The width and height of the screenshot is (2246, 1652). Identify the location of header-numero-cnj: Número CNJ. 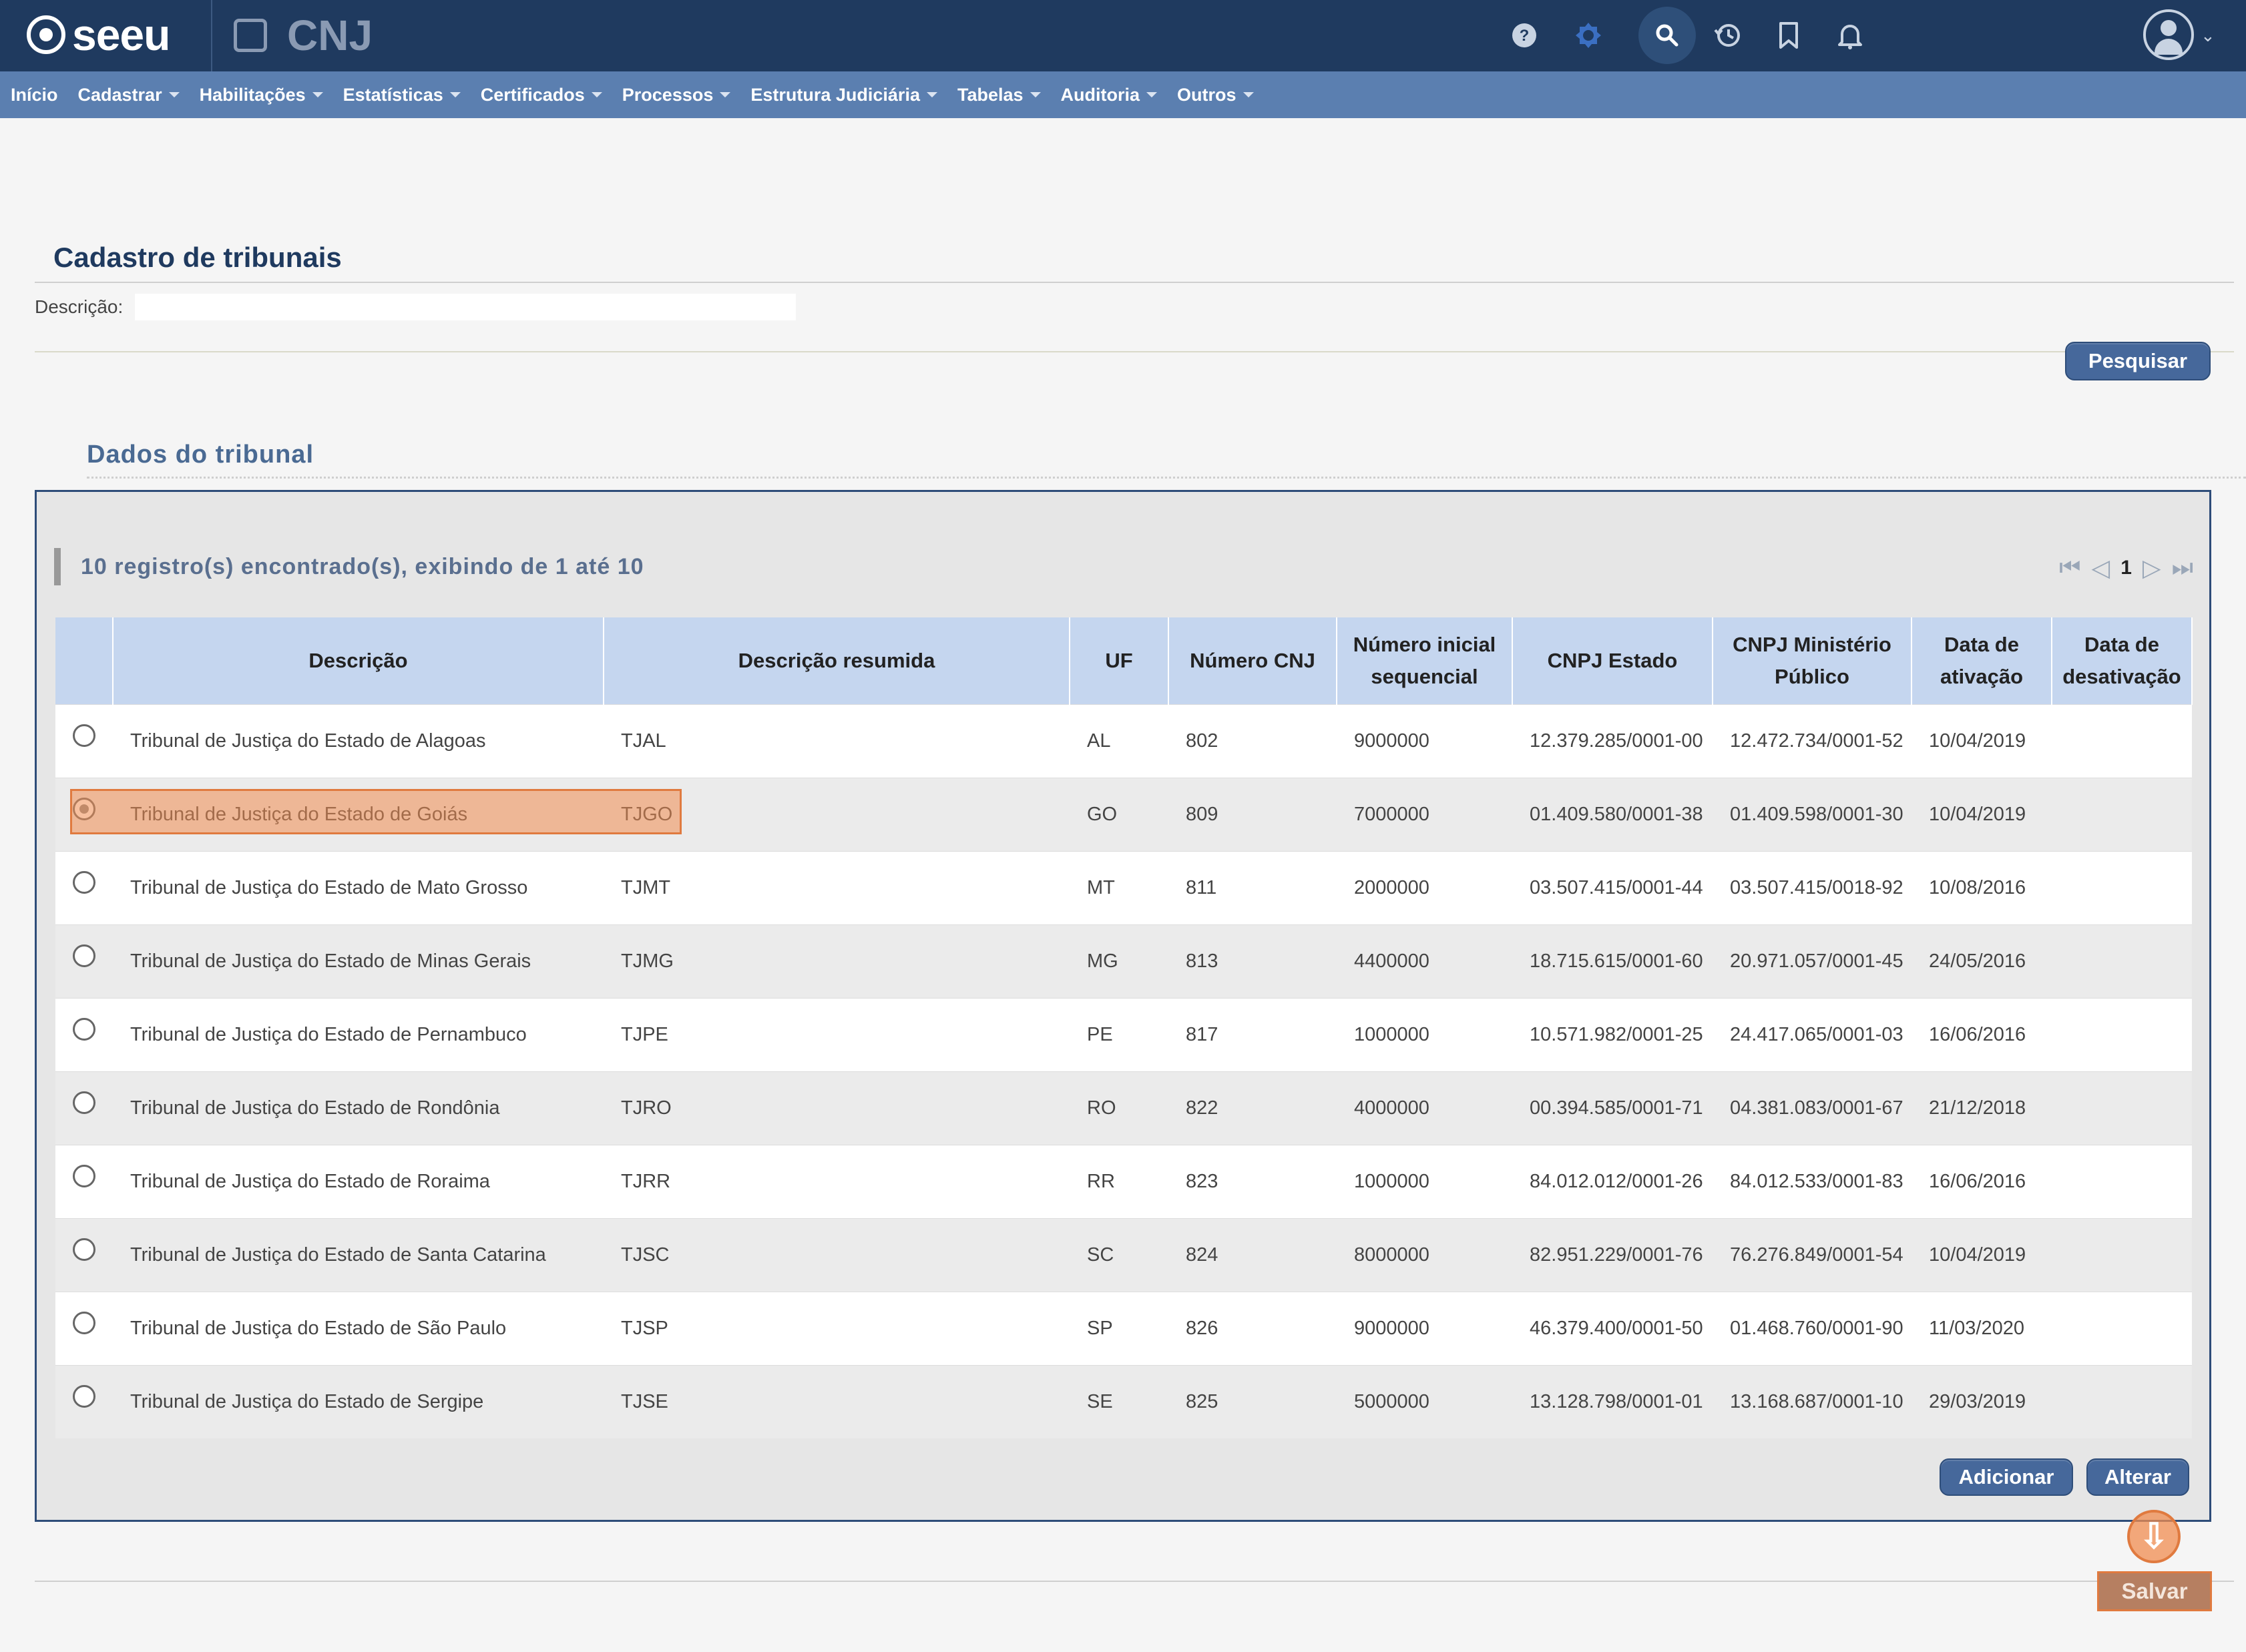
(1252, 660).